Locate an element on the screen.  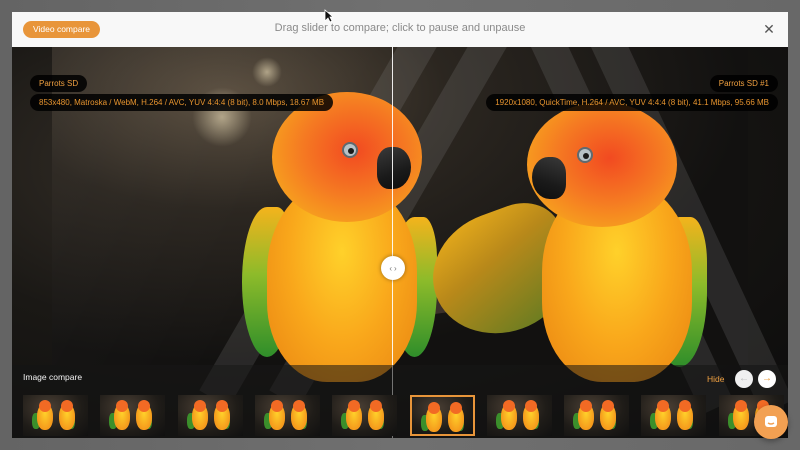
hide-link: Hide is located at coordinates (715, 379).